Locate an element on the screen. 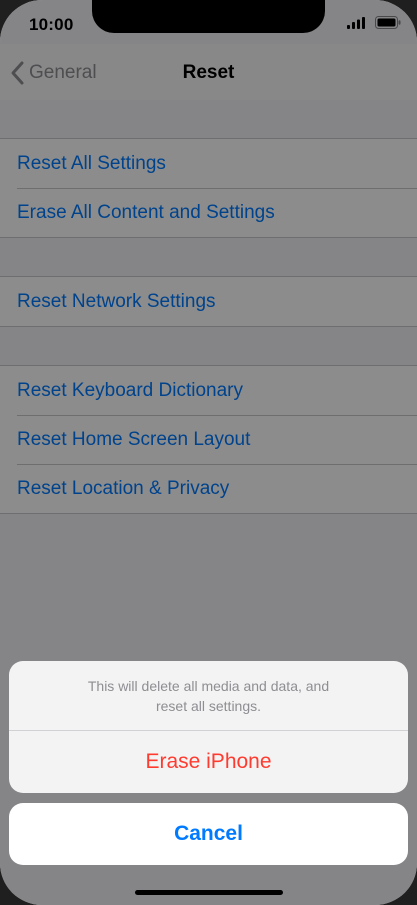 Image resolution: width=417 pixels, height=905 pixels. reset-all-settings: Reset All Settings is located at coordinates (208, 163).